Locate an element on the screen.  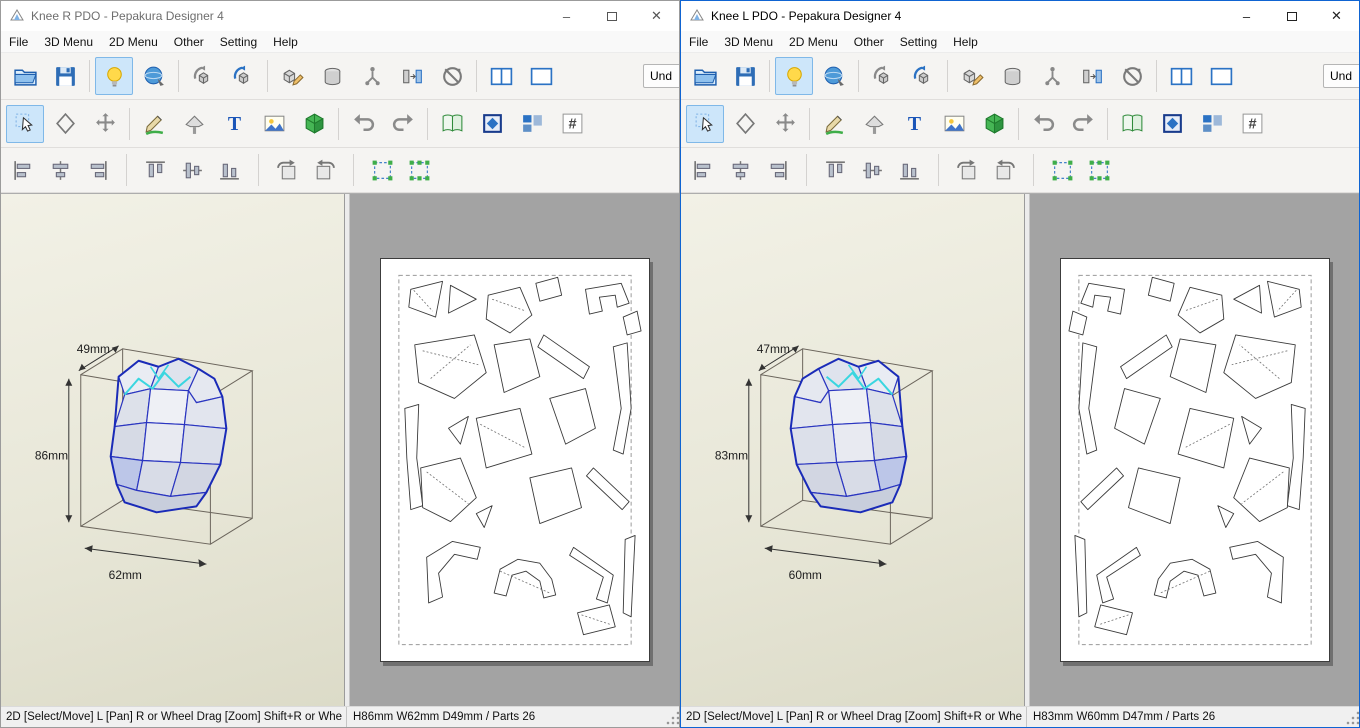
close-button: ✕ is located at coordinates (1336, 16).